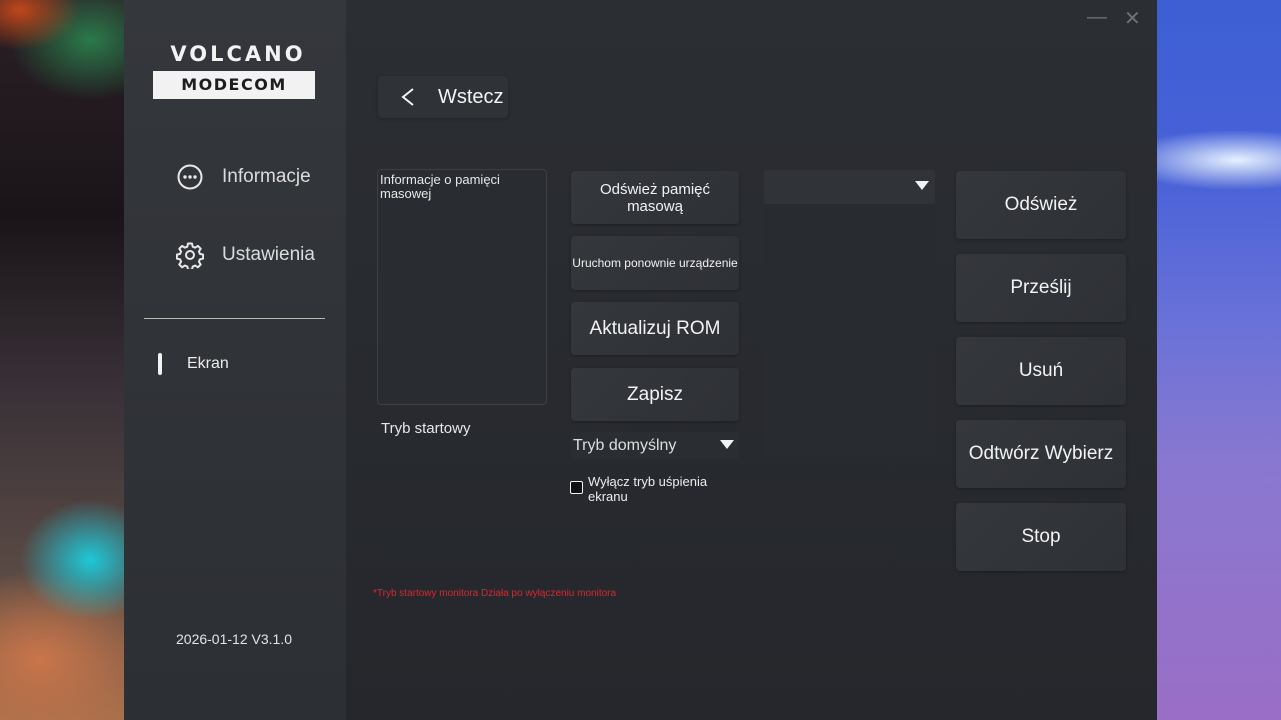  I want to click on refresh-button: Odśwież, so click(1041, 205).